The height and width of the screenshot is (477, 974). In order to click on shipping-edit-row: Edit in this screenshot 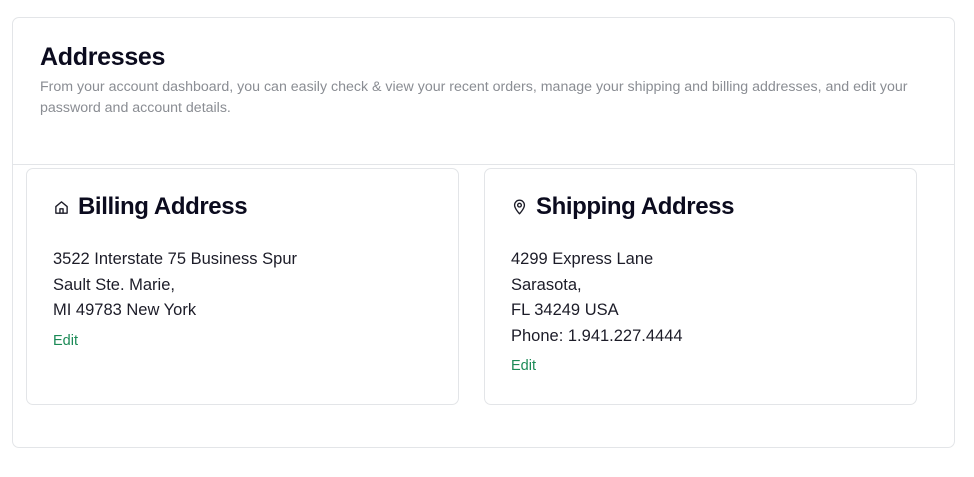, I will do `click(597, 364)`.